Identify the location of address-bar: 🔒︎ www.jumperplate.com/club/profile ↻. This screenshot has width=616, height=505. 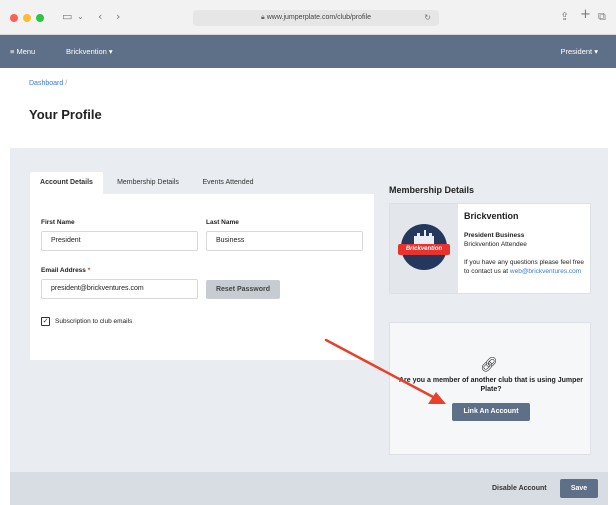
(316, 18).